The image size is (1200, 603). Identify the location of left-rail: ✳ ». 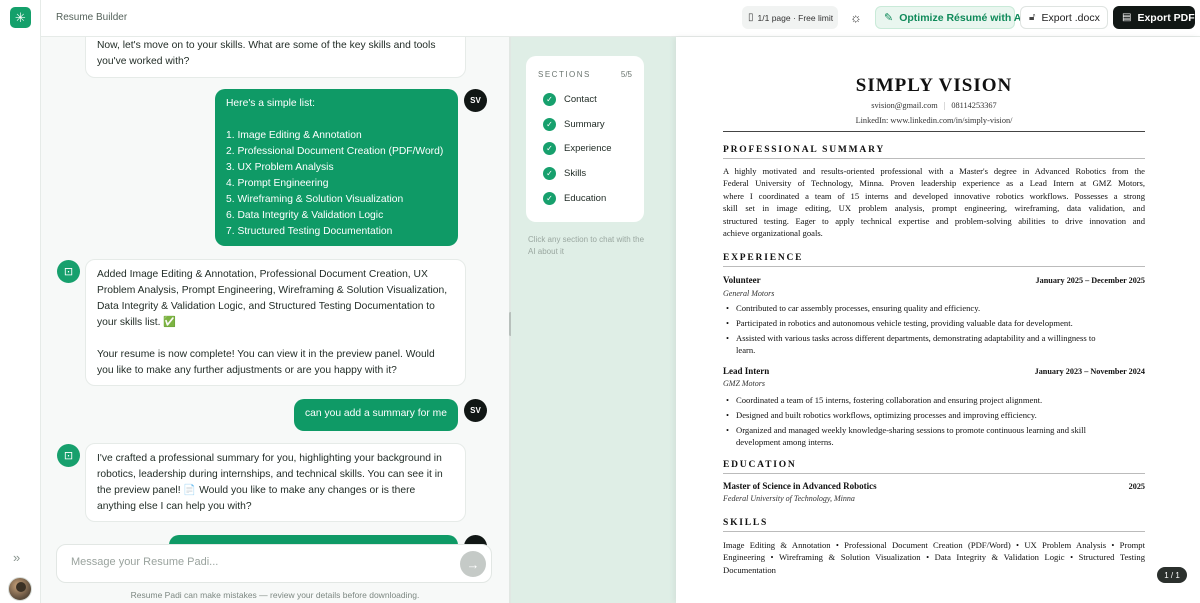
(20, 301).